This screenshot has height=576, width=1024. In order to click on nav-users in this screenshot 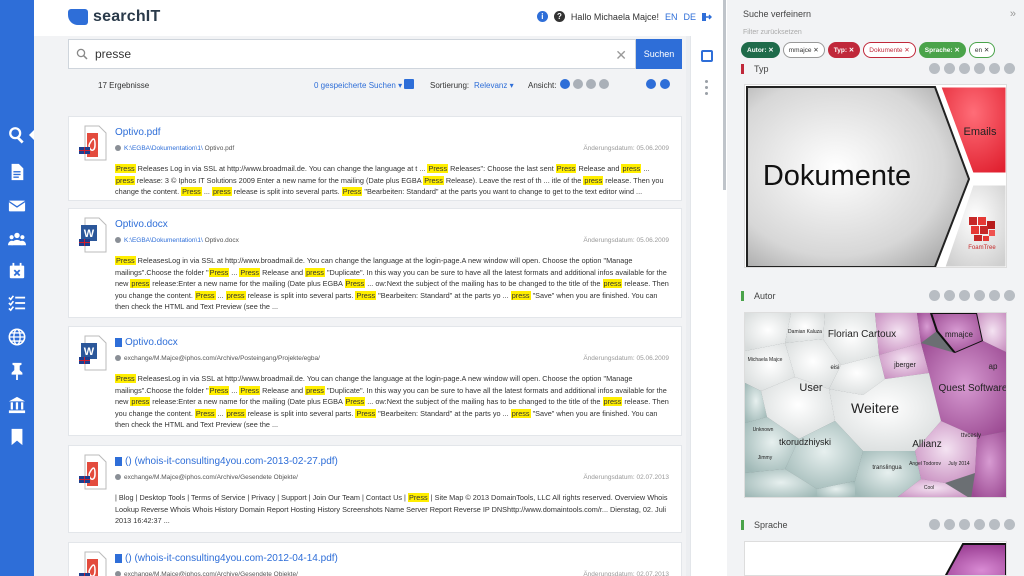, I will do `click(17, 239)`.